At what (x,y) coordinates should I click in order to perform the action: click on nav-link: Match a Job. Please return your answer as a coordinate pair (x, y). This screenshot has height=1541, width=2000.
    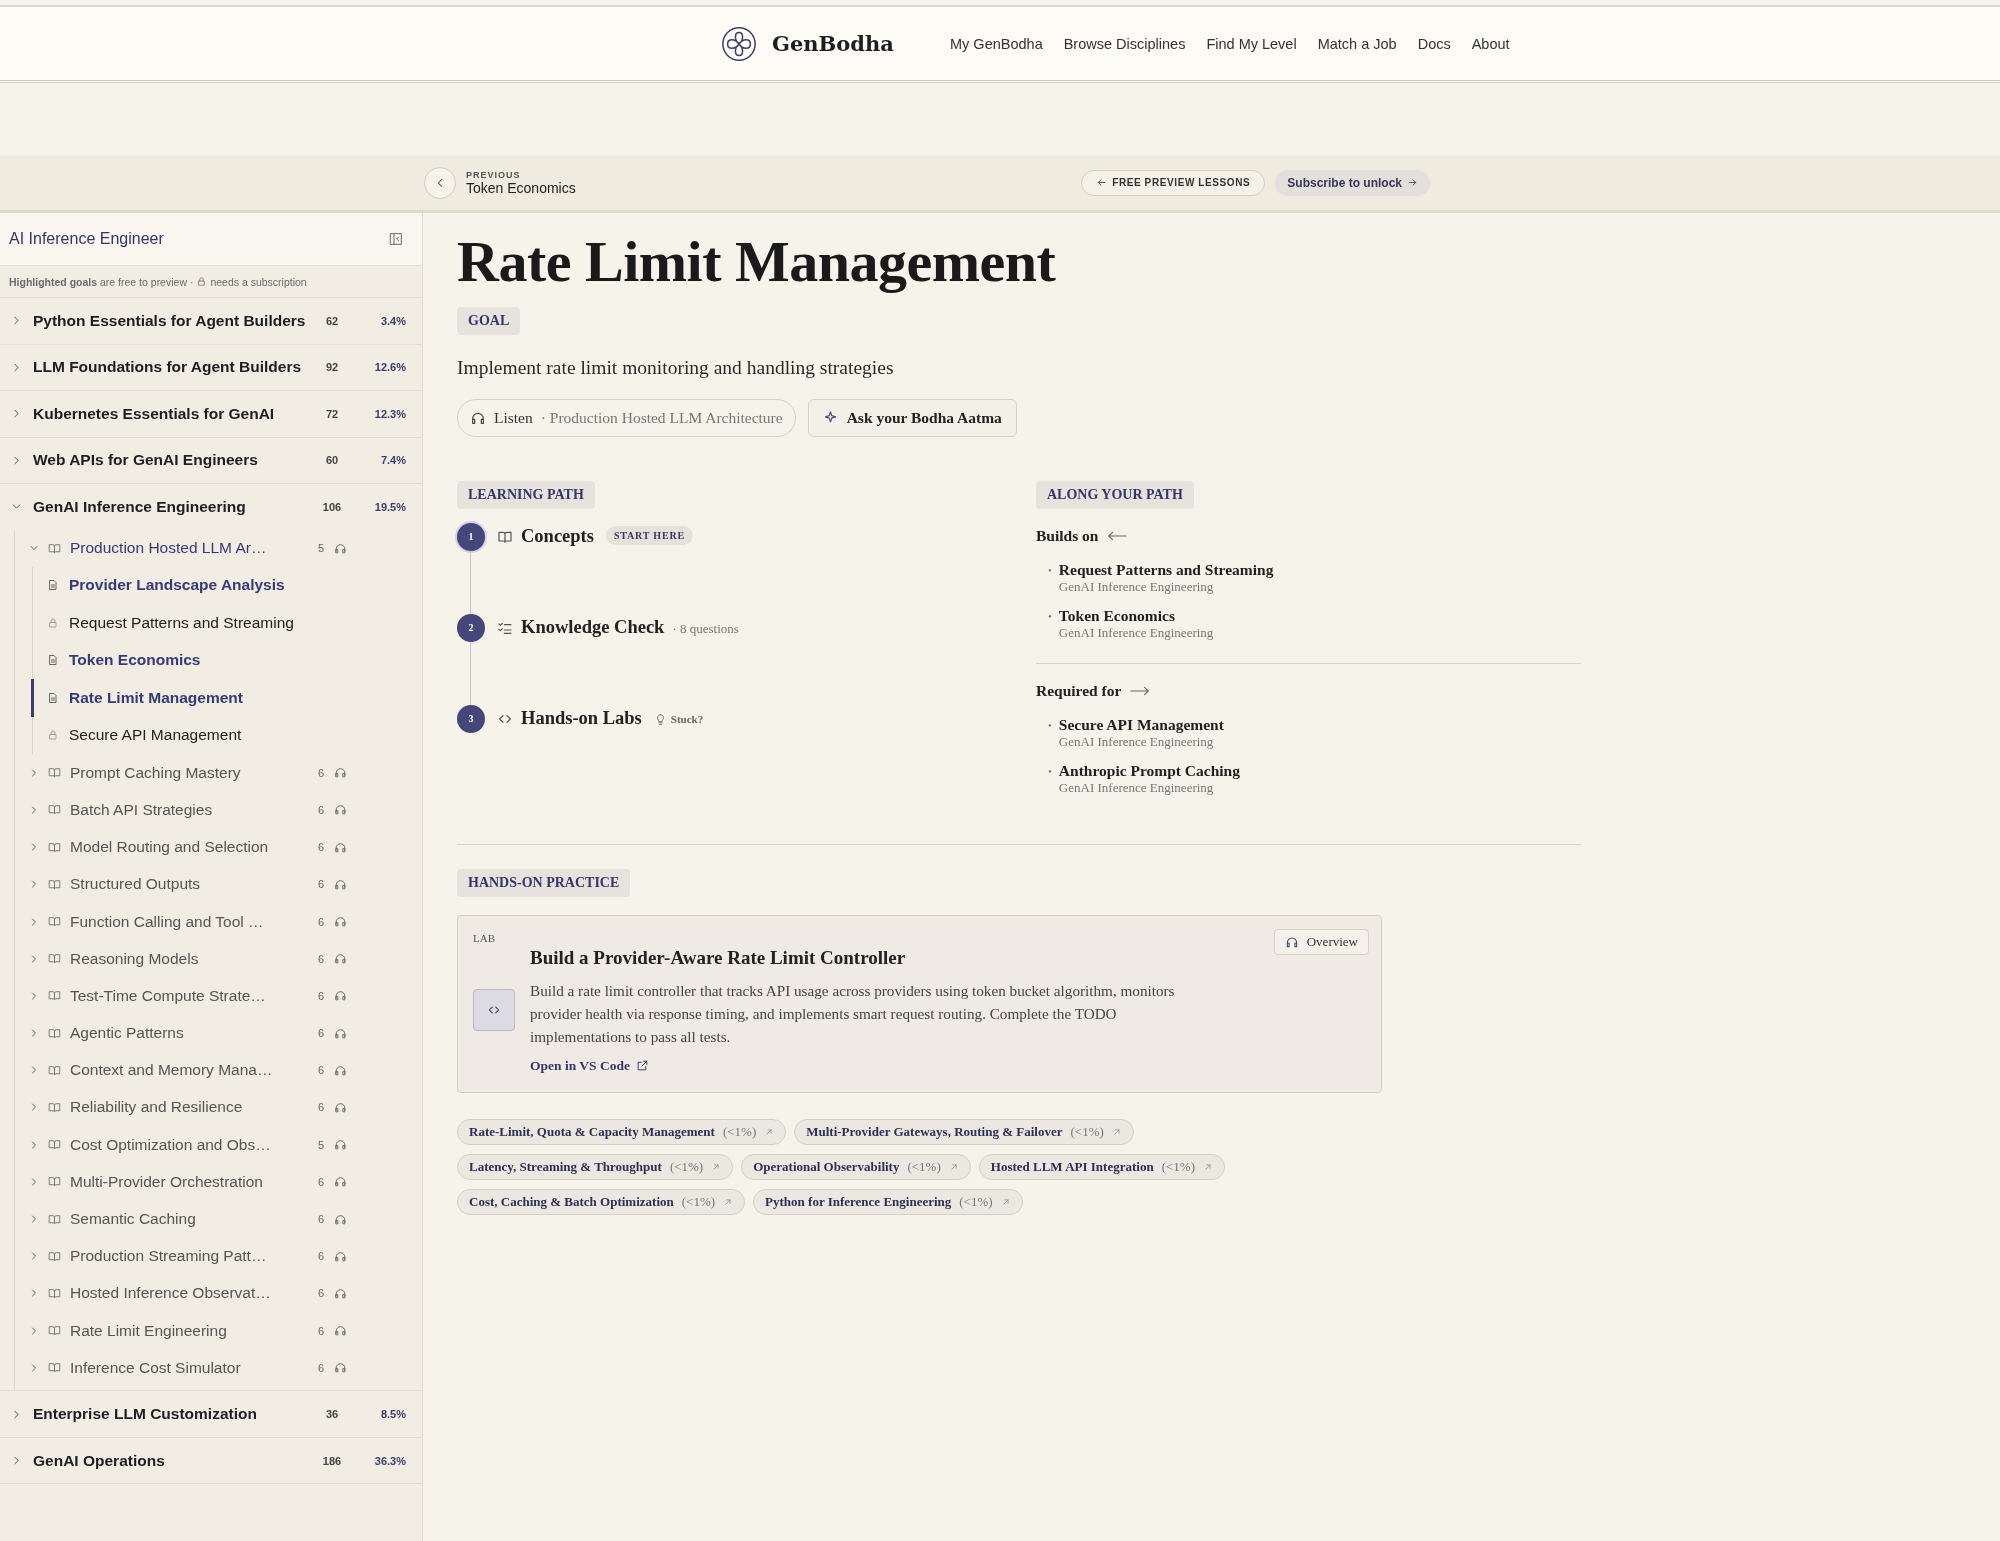
    Looking at the image, I should click on (1357, 43).